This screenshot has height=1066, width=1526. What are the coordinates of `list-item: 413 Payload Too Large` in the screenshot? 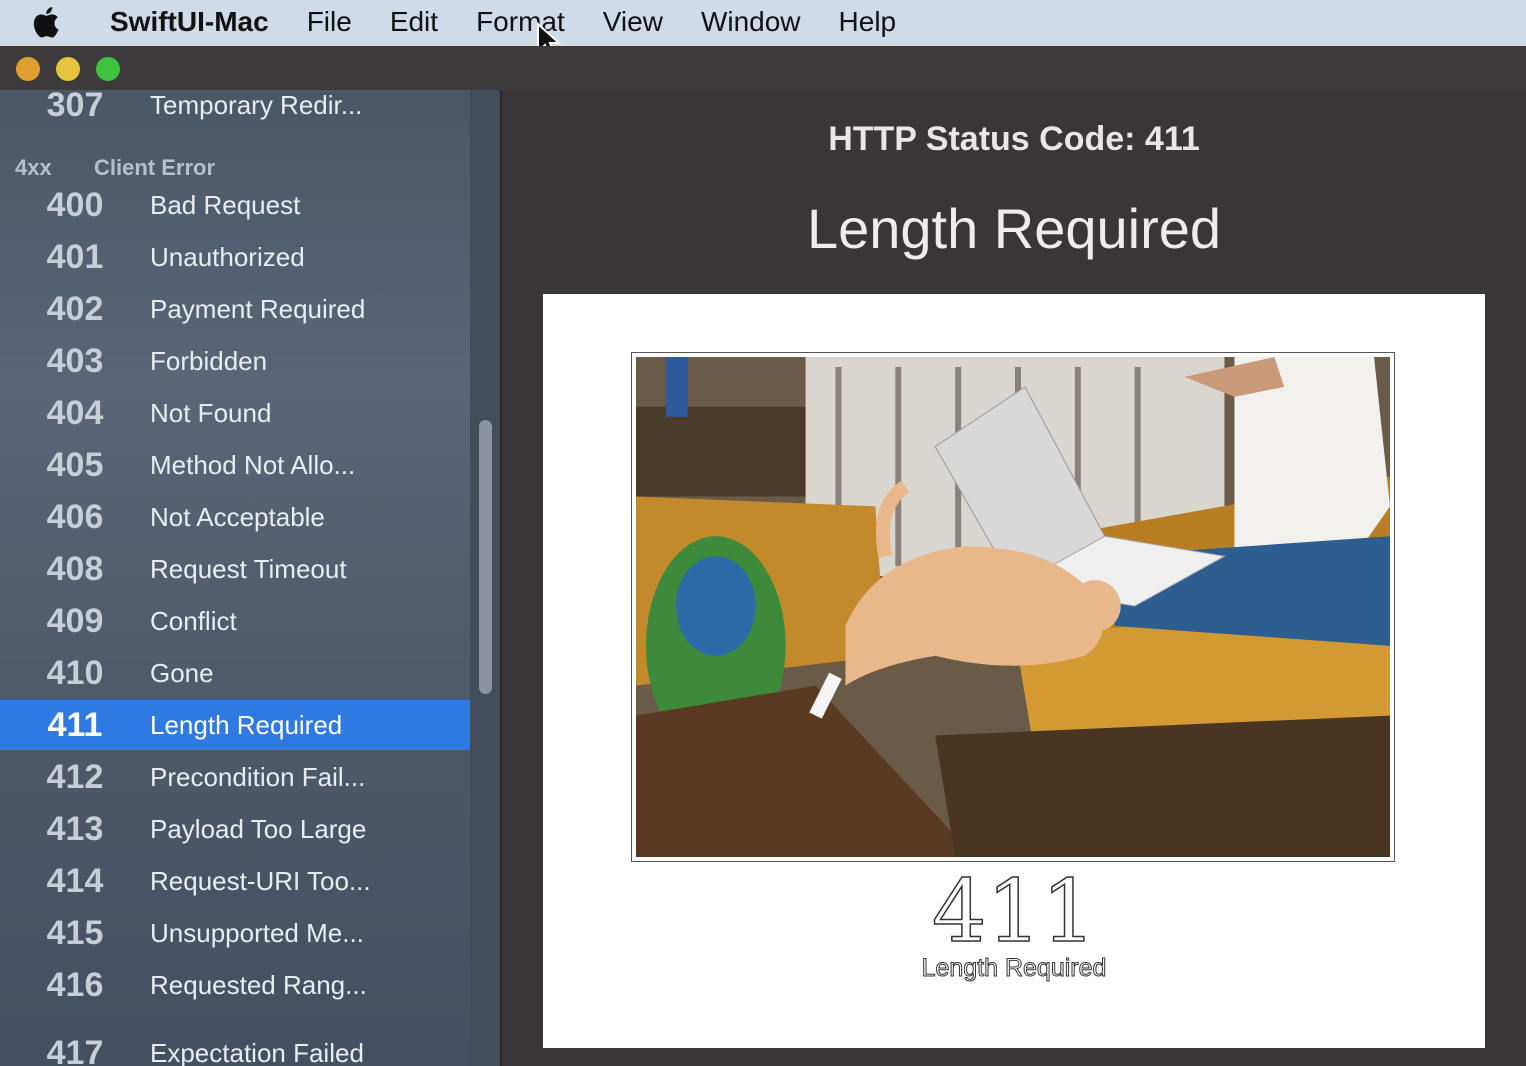 It's located at (235, 829).